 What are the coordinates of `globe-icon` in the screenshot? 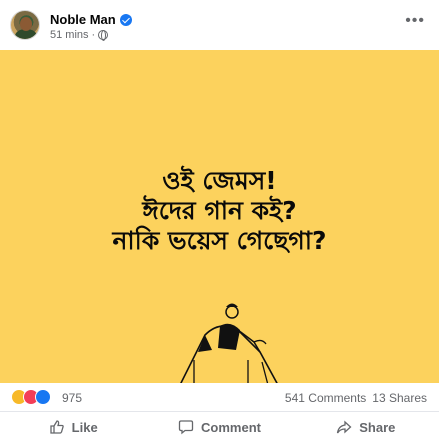 It's located at (103, 35).